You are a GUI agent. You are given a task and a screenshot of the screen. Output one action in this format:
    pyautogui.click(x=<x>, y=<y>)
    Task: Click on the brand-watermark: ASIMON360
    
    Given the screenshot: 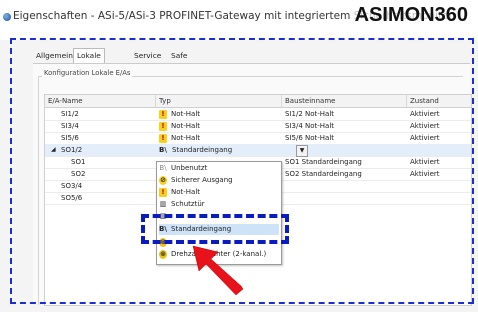 What is the action you would take?
    pyautogui.click(x=411, y=15)
    